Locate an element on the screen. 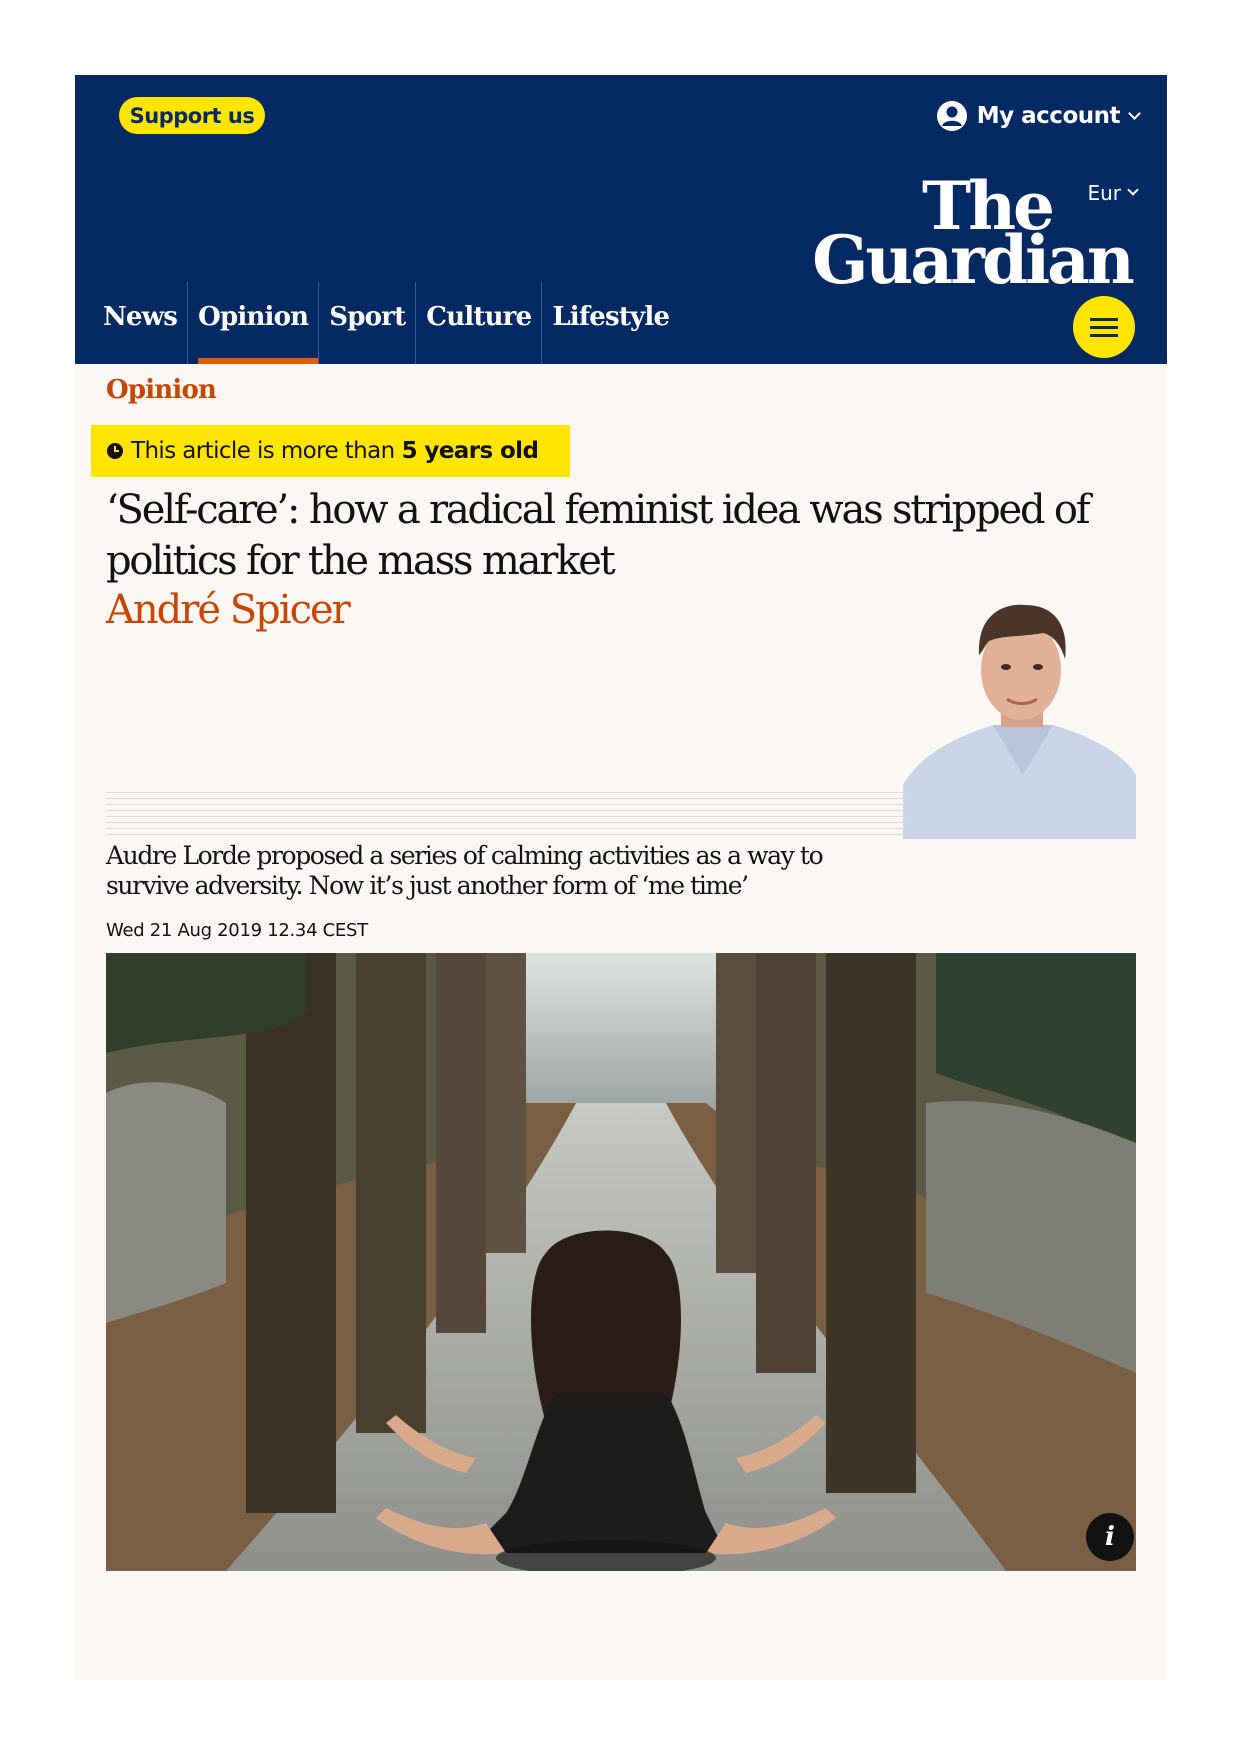 The width and height of the screenshot is (1242, 1755). clock-icon is located at coordinates (115, 451).